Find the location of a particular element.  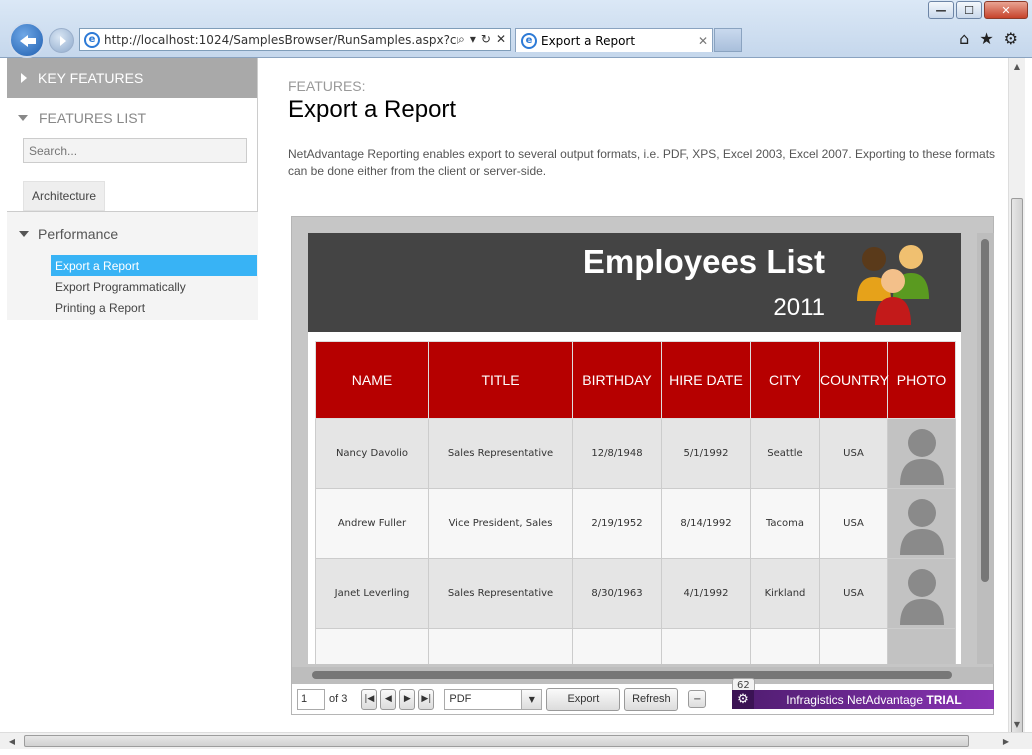

maximize-button: ☐ is located at coordinates (969, 10).